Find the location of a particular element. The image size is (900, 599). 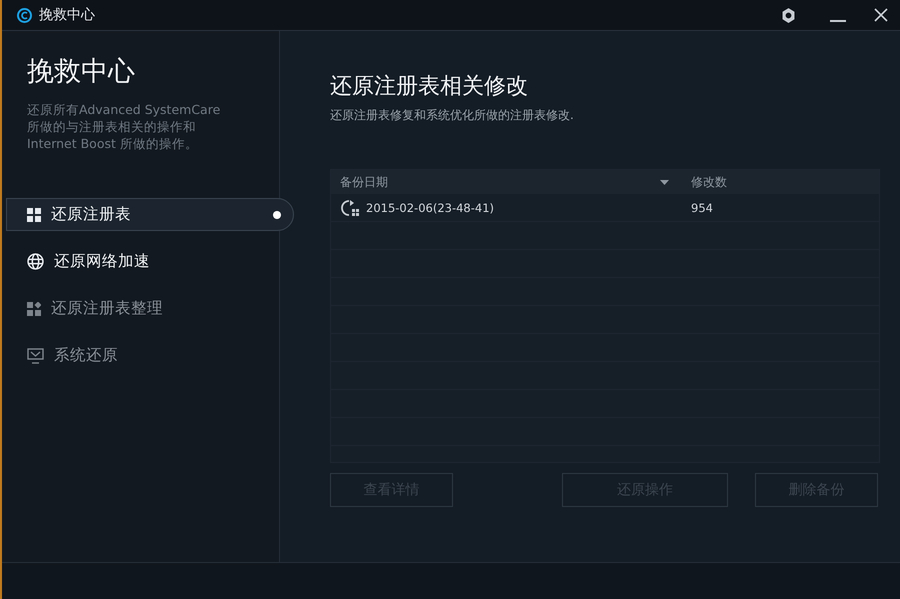

tiles-icon is located at coordinates (34, 309).